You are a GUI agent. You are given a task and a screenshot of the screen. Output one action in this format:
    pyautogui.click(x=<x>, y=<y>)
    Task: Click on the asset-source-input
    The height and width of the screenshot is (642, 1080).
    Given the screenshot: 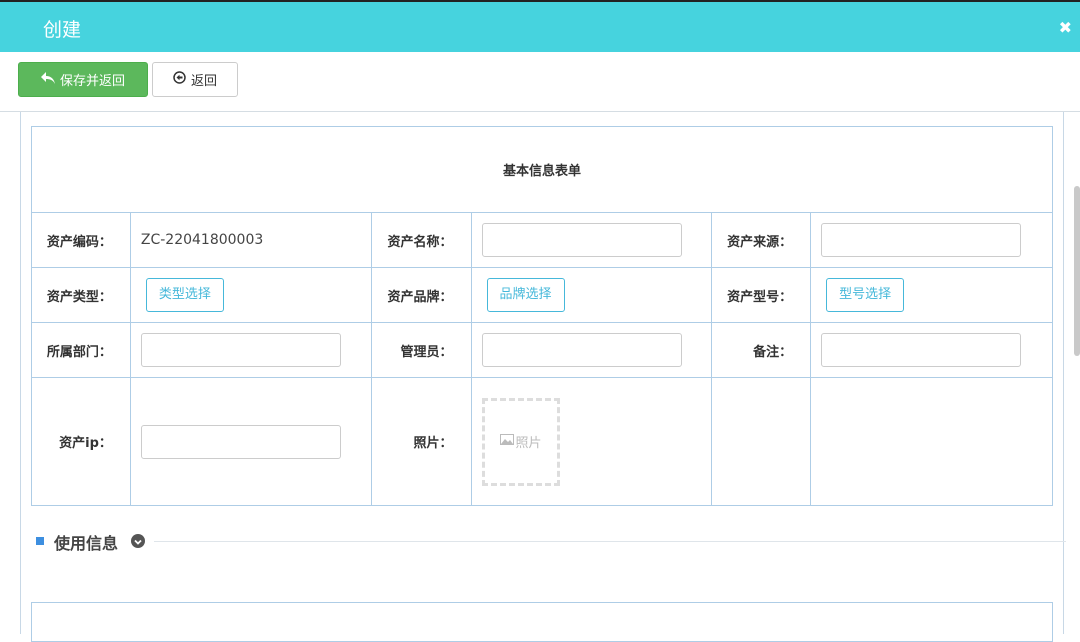 What is the action you would take?
    pyautogui.click(x=921, y=240)
    